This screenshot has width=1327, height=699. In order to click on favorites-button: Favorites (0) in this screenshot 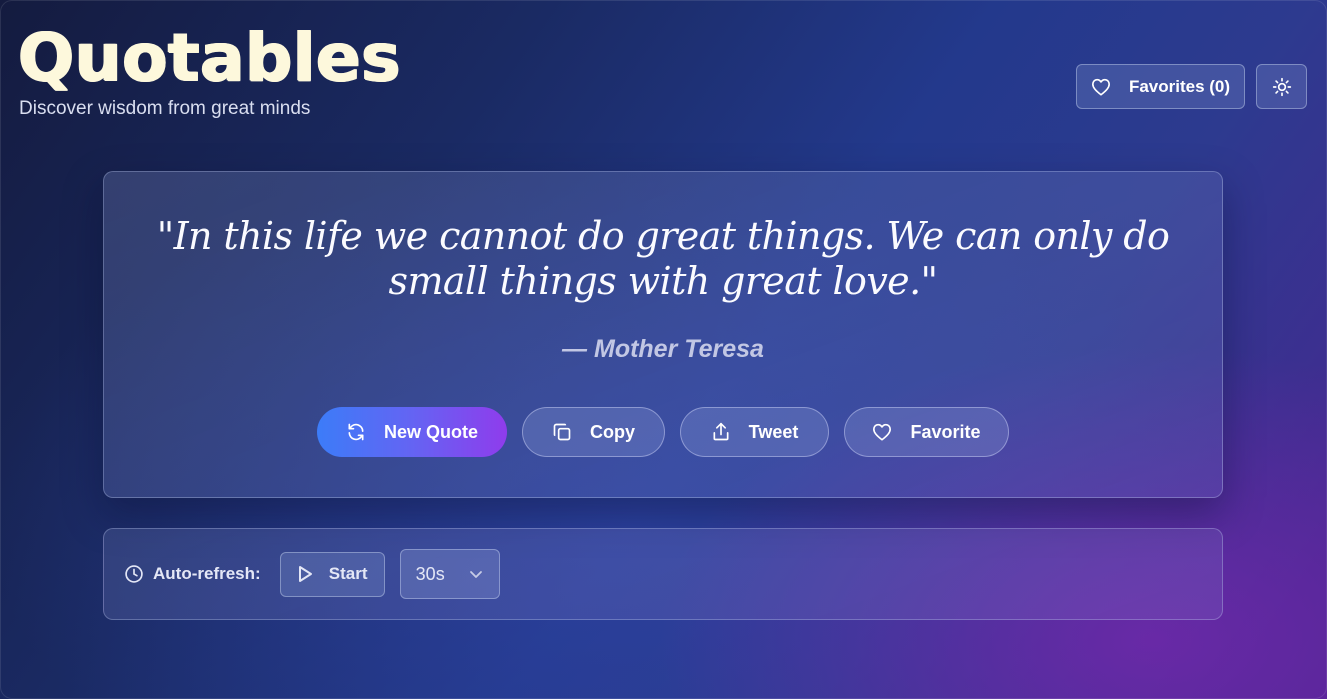, I will do `click(1160, 86)`.